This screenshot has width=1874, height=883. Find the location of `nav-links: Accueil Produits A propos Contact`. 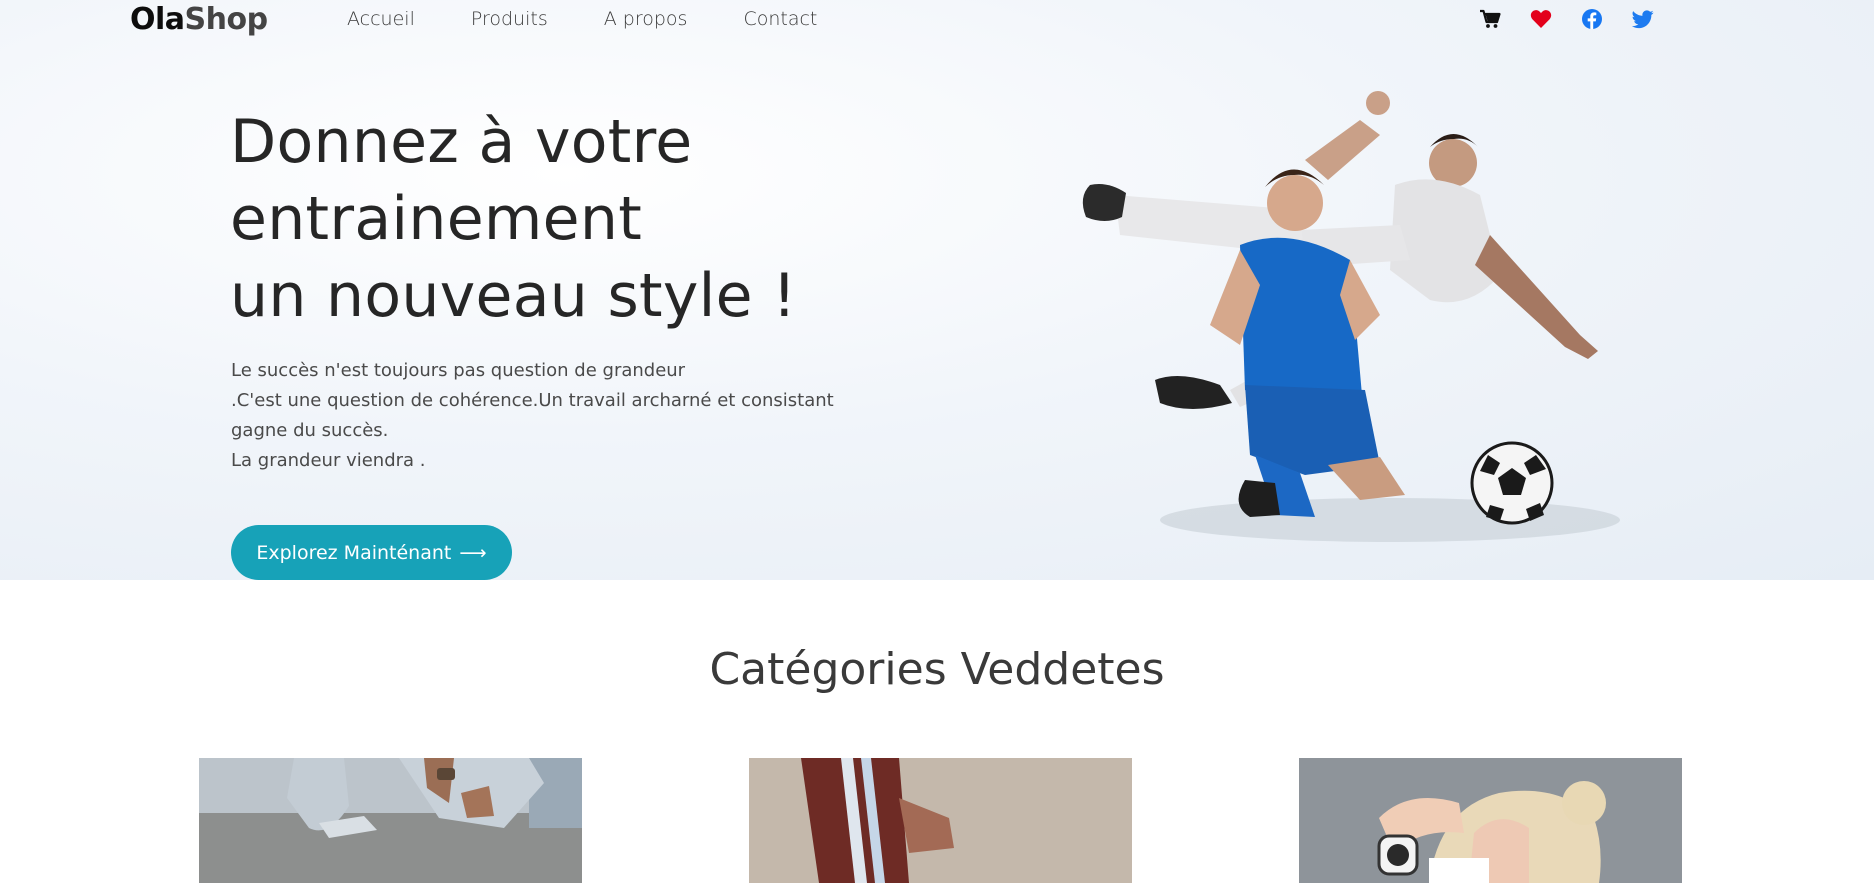

nav-links: Accueil Produits A propos Contact is located at coordinates (610, 19).